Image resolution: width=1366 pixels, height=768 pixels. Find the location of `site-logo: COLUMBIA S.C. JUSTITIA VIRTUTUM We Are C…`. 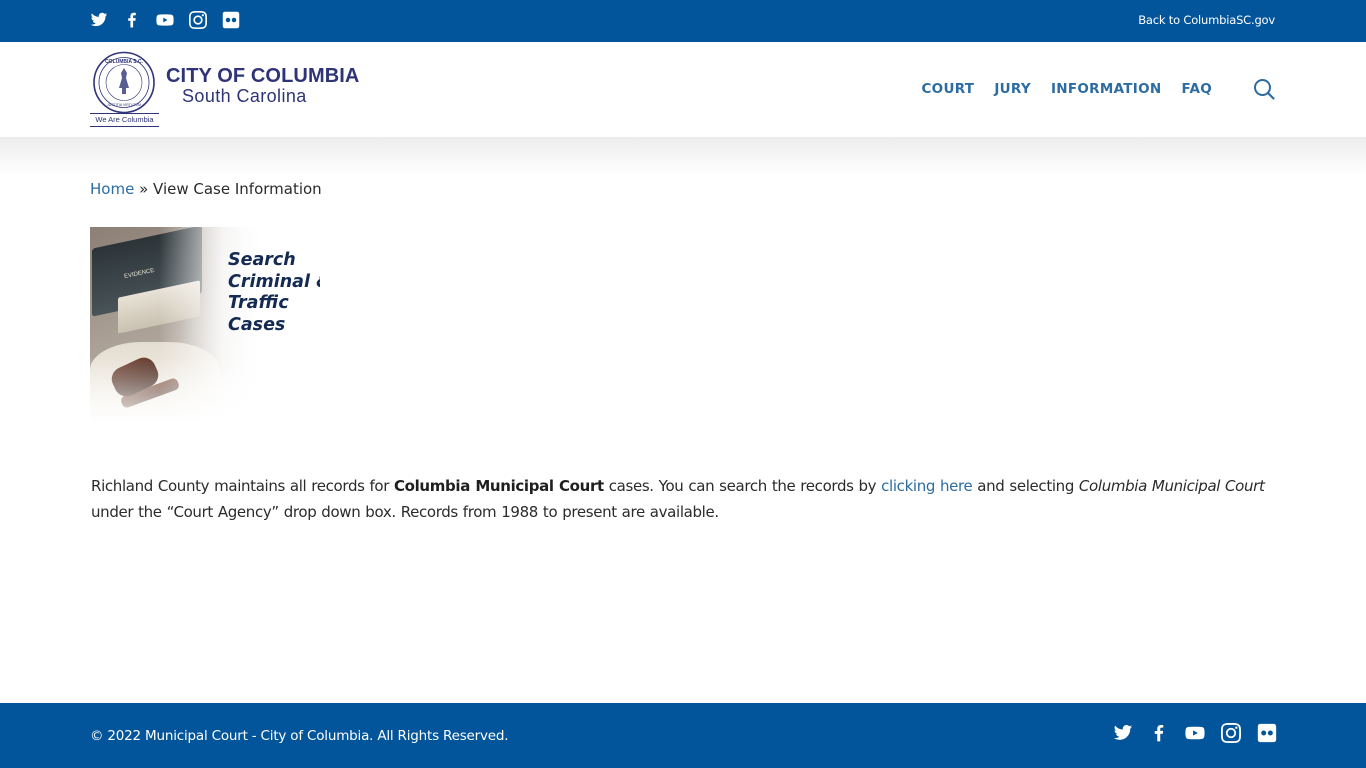

site-logo: COLUMBIA S.C. JUSTITIA VIRTUTUM We Are C… is located at coordinates (224, 89).